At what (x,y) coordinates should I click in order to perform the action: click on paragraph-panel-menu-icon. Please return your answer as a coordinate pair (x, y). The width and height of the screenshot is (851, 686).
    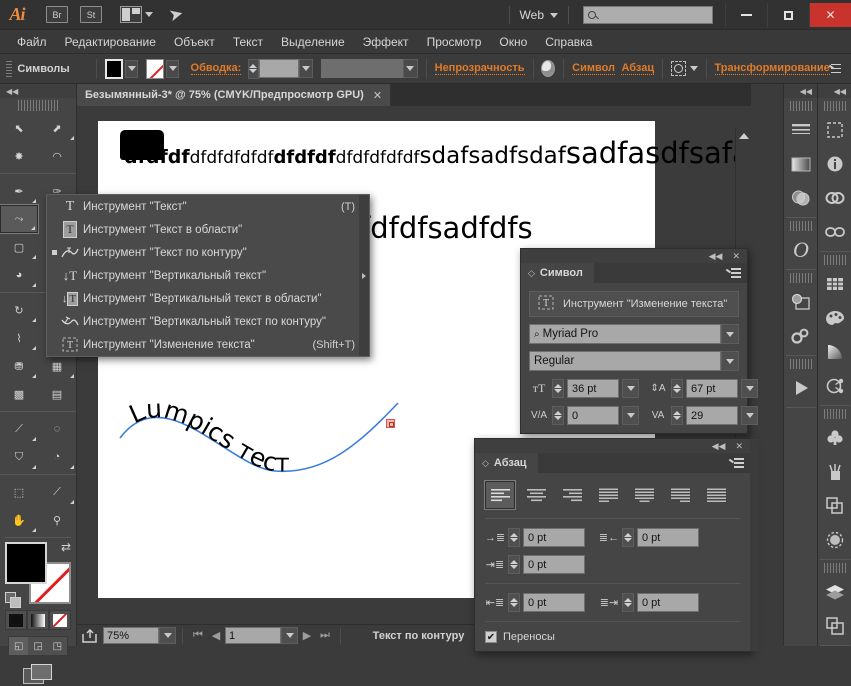
    Looking at the image, I should click on (736, 463).